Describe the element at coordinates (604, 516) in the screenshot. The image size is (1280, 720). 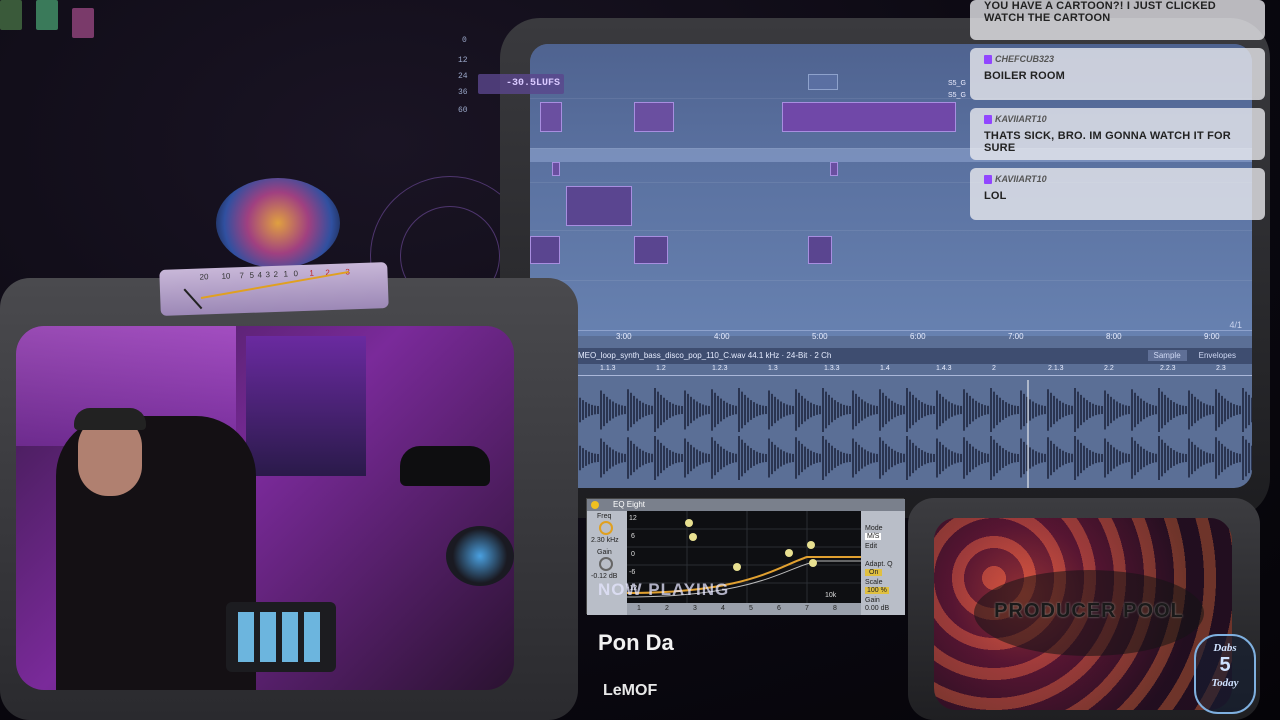
I see `freq-label: Freq` at that location.